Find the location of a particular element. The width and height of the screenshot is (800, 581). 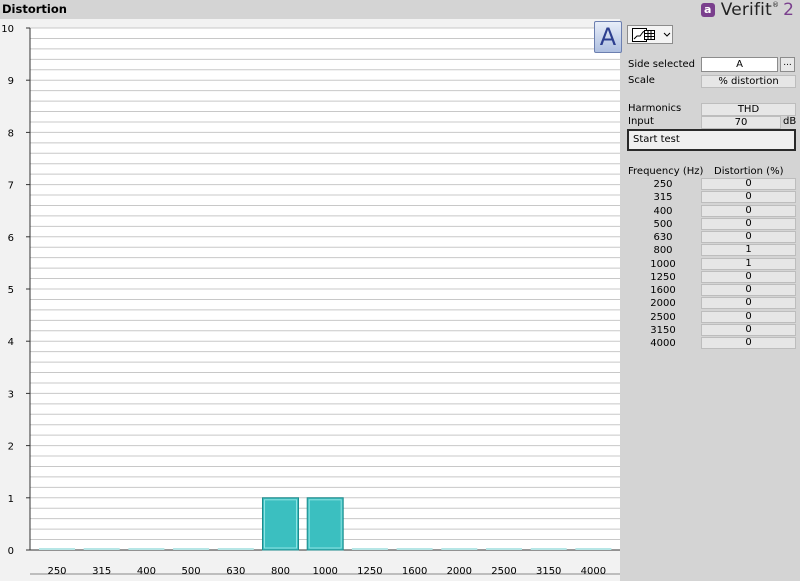

brand-version: 2 is located at coordinates (788, 10).